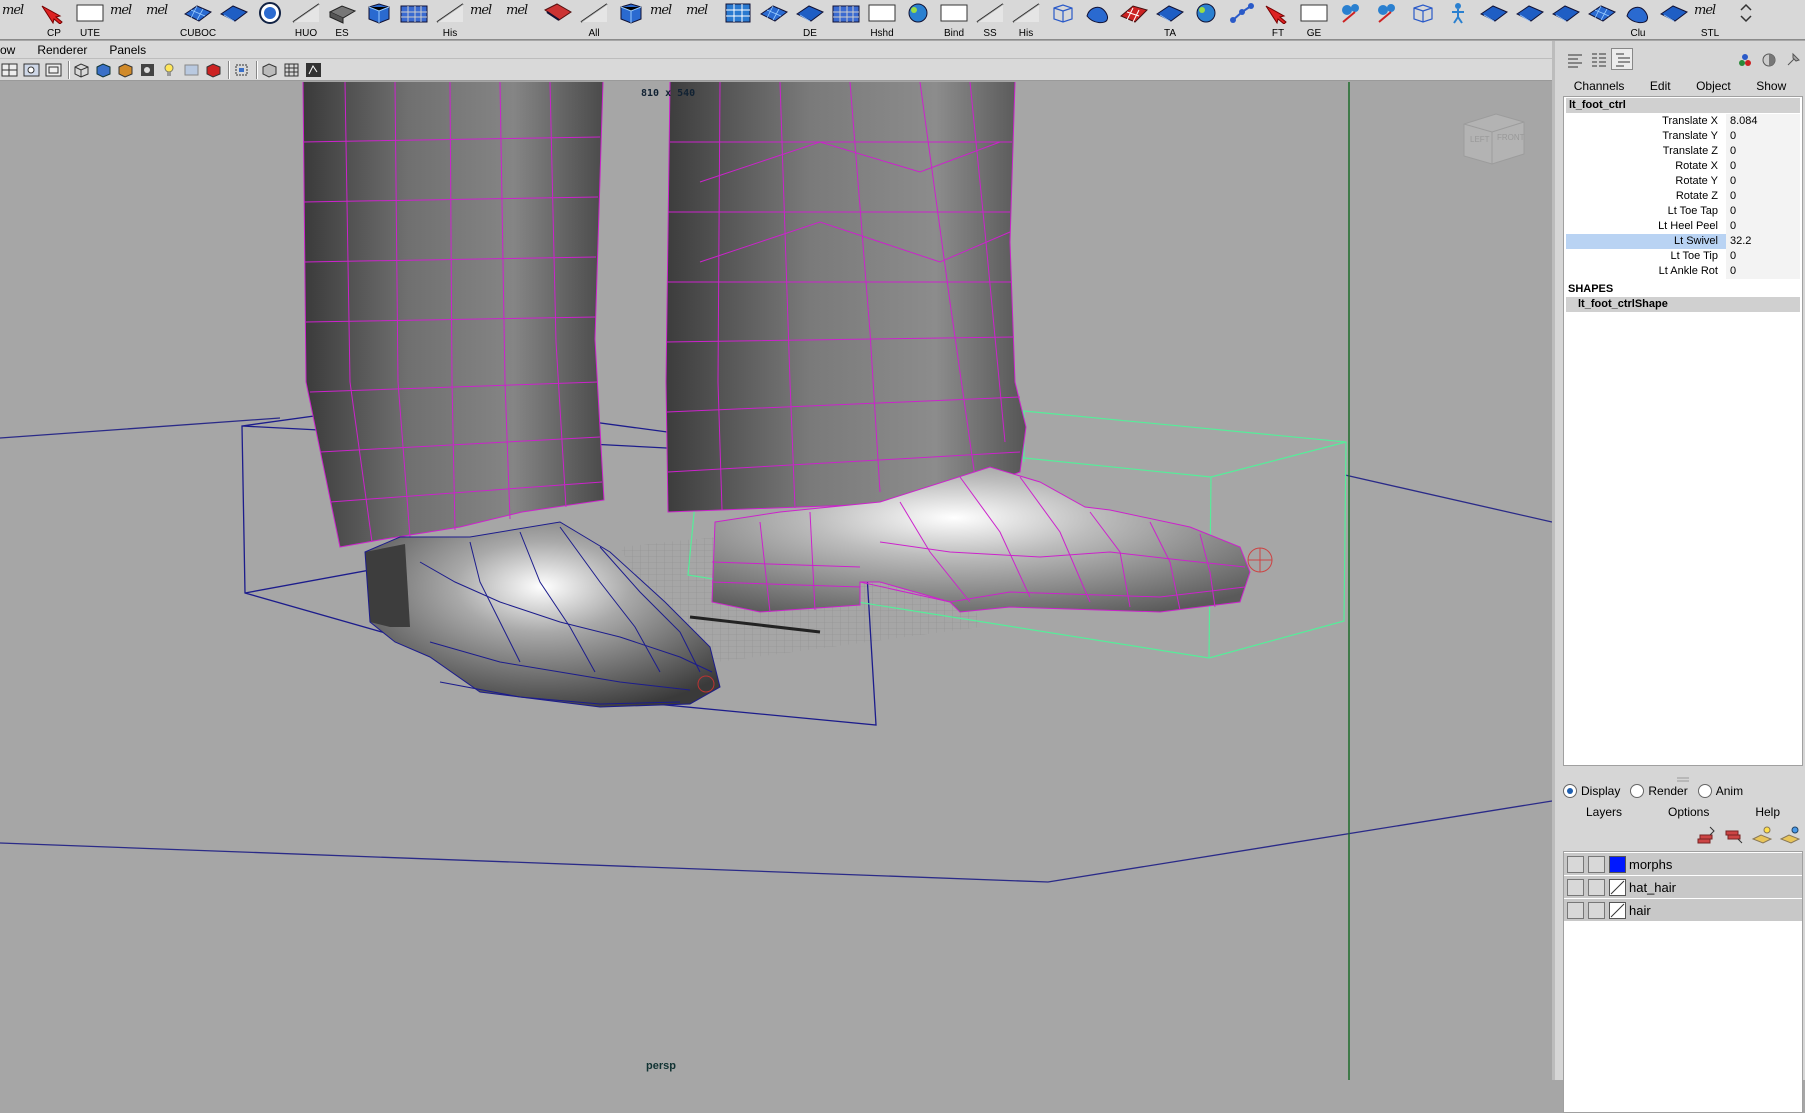 This screenshot has width=1805, height=1113. Describe the element at coordinates (1646, 241) in the screenshot. I see `channel-name: Lt Swivel` at that location.